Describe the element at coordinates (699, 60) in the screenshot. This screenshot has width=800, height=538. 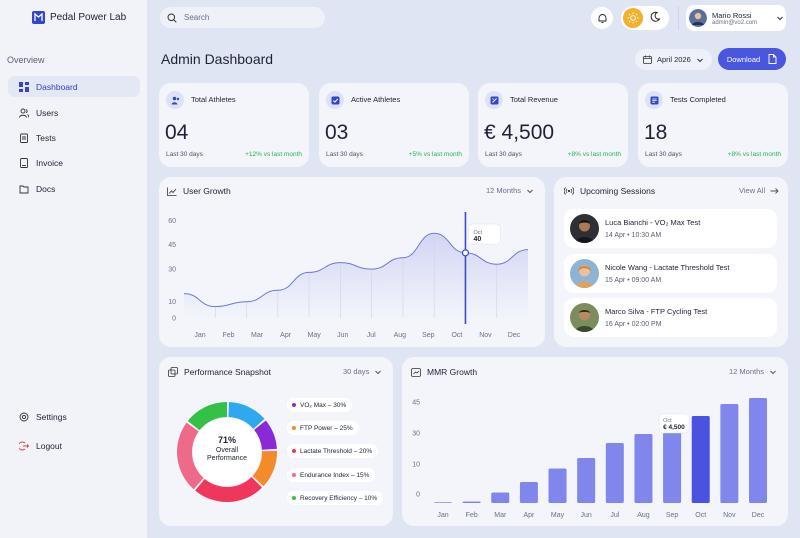
I see `chevron-down-icon` at that location.